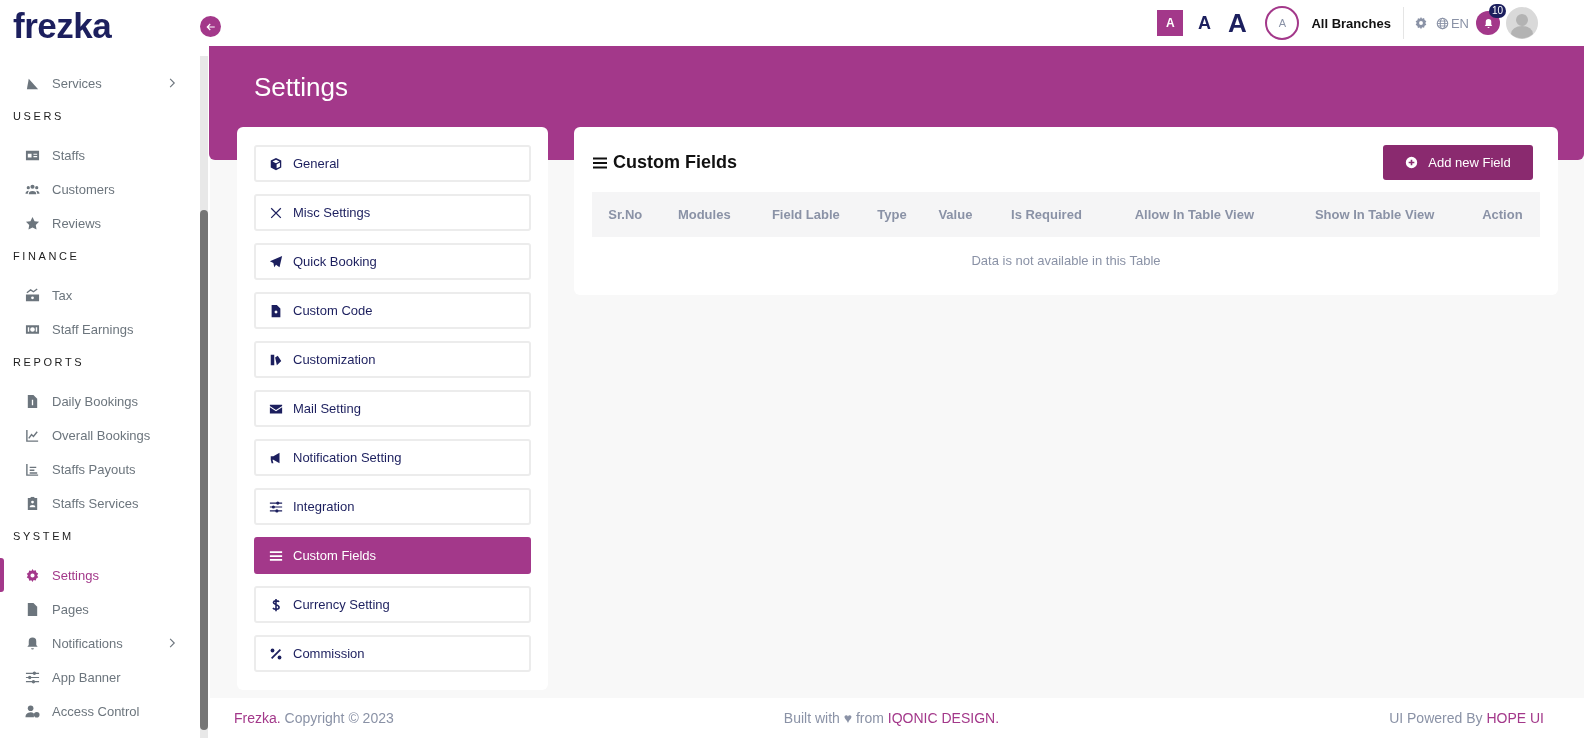 The width and height of the screenshot is (1584, 738). Describe the element at coordinates (32, 711) in the screenshot. I see `user-lock-icon` at that location.